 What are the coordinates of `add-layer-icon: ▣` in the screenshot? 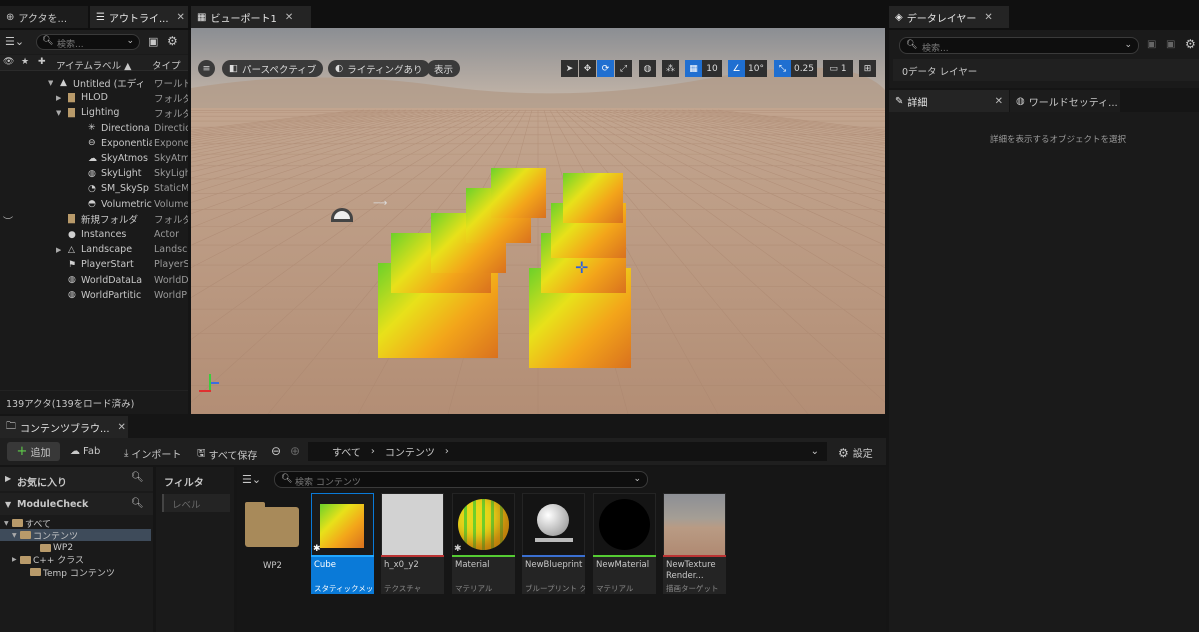 It's located at (1151, 44).